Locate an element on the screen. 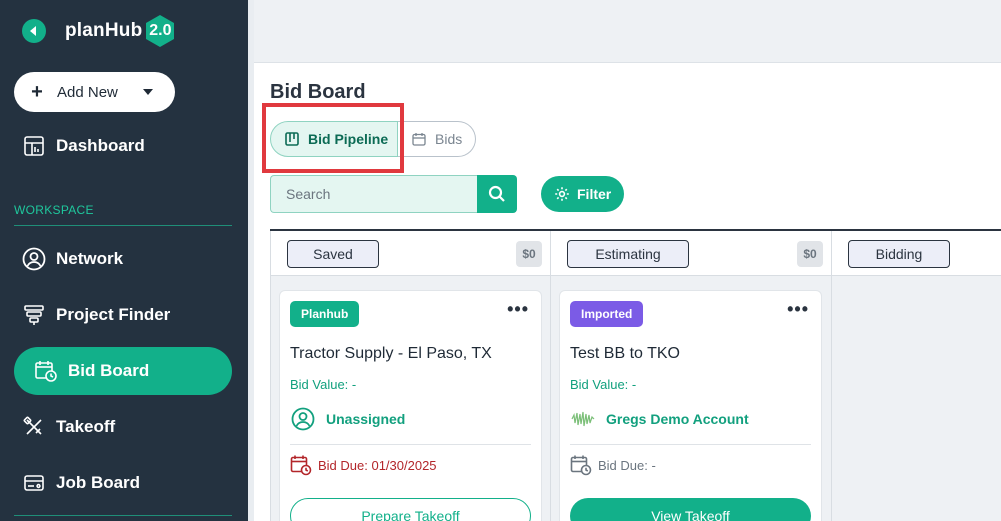 This screenshot has width=1001, height=521. sidebar-item-job-board: Job Board is located at coordinates (123, 483).